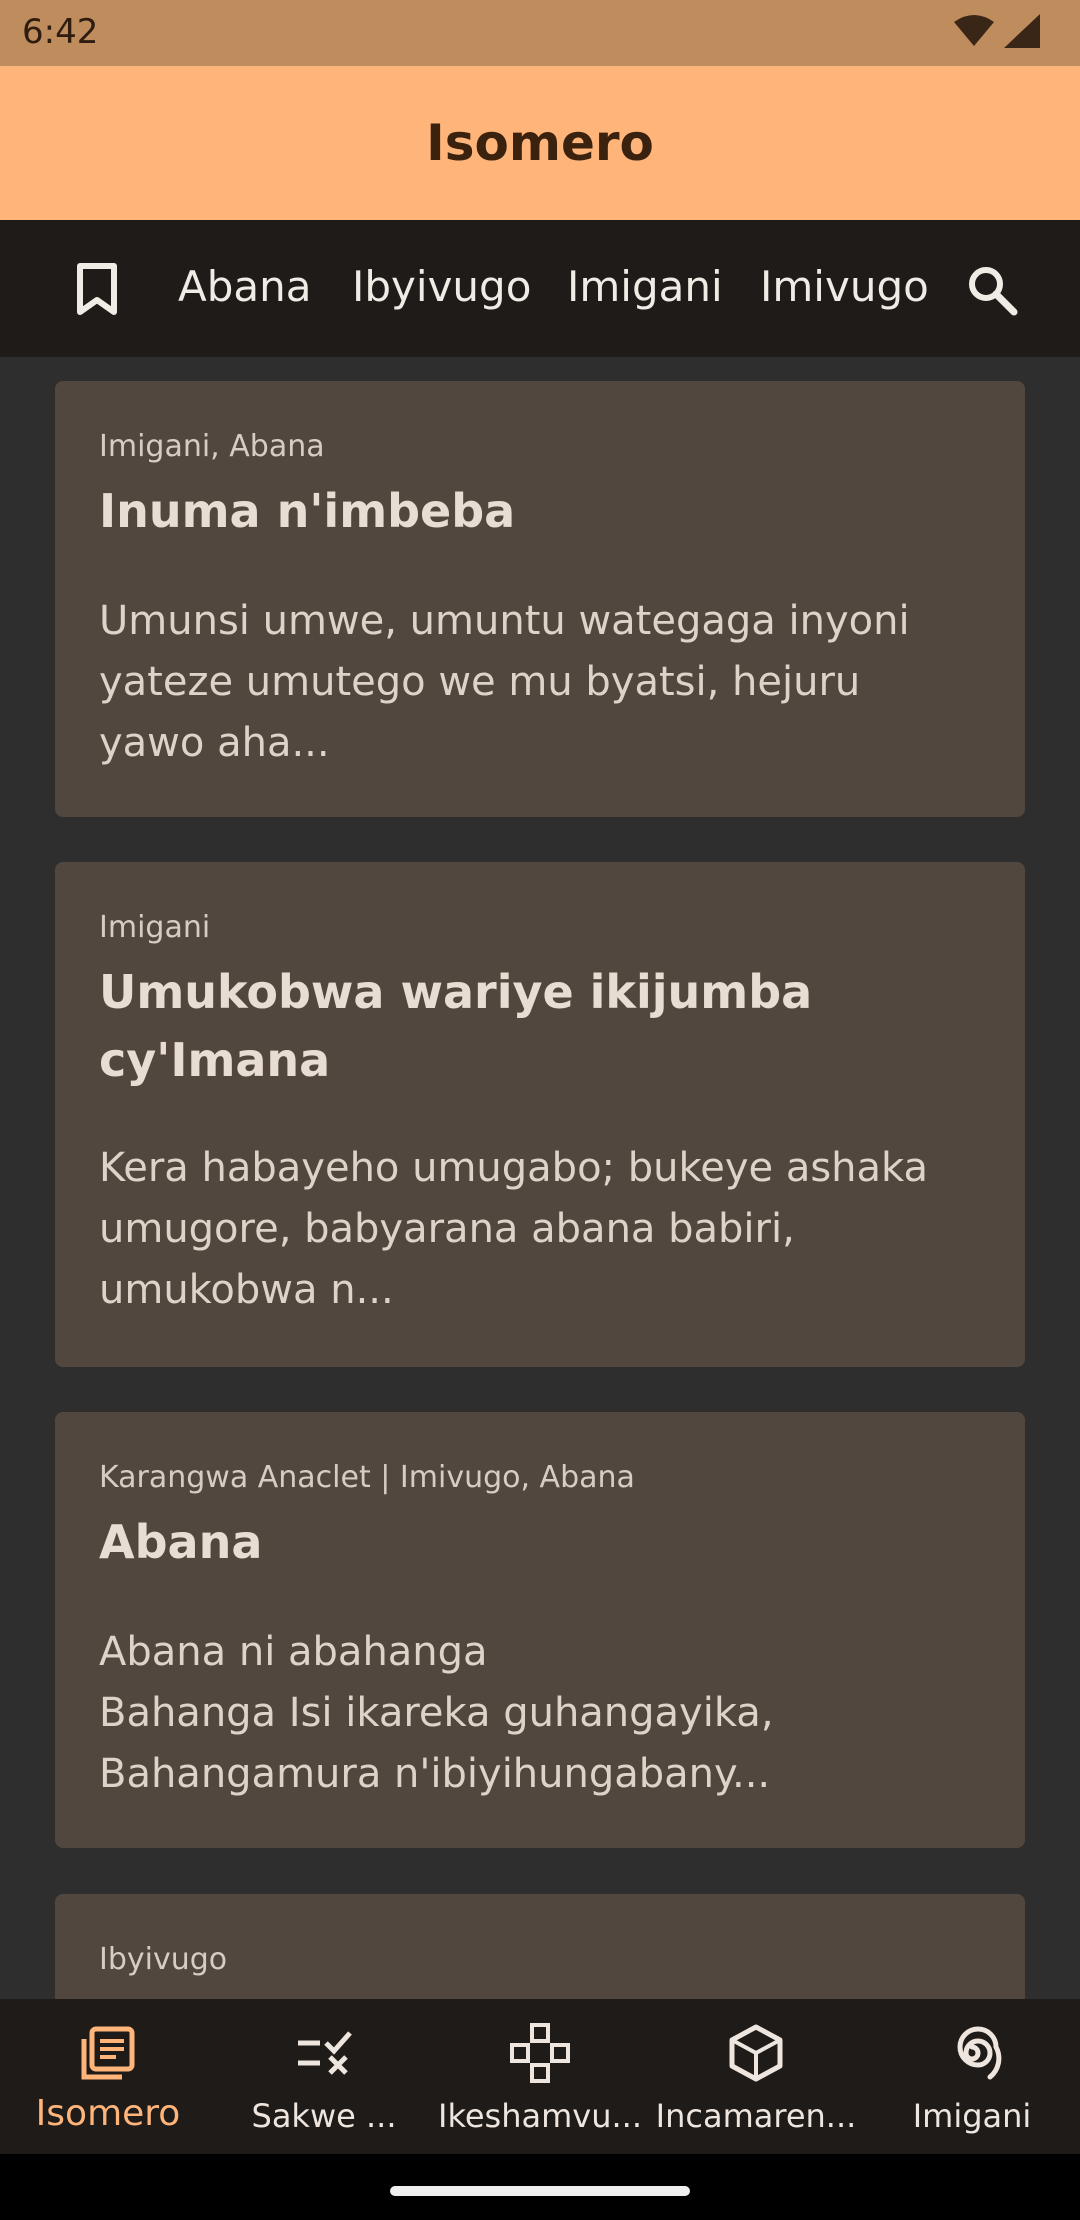 This screenshot has height=2220, width=1080. I want to click on story-title: Abana, so click(181, 1542).